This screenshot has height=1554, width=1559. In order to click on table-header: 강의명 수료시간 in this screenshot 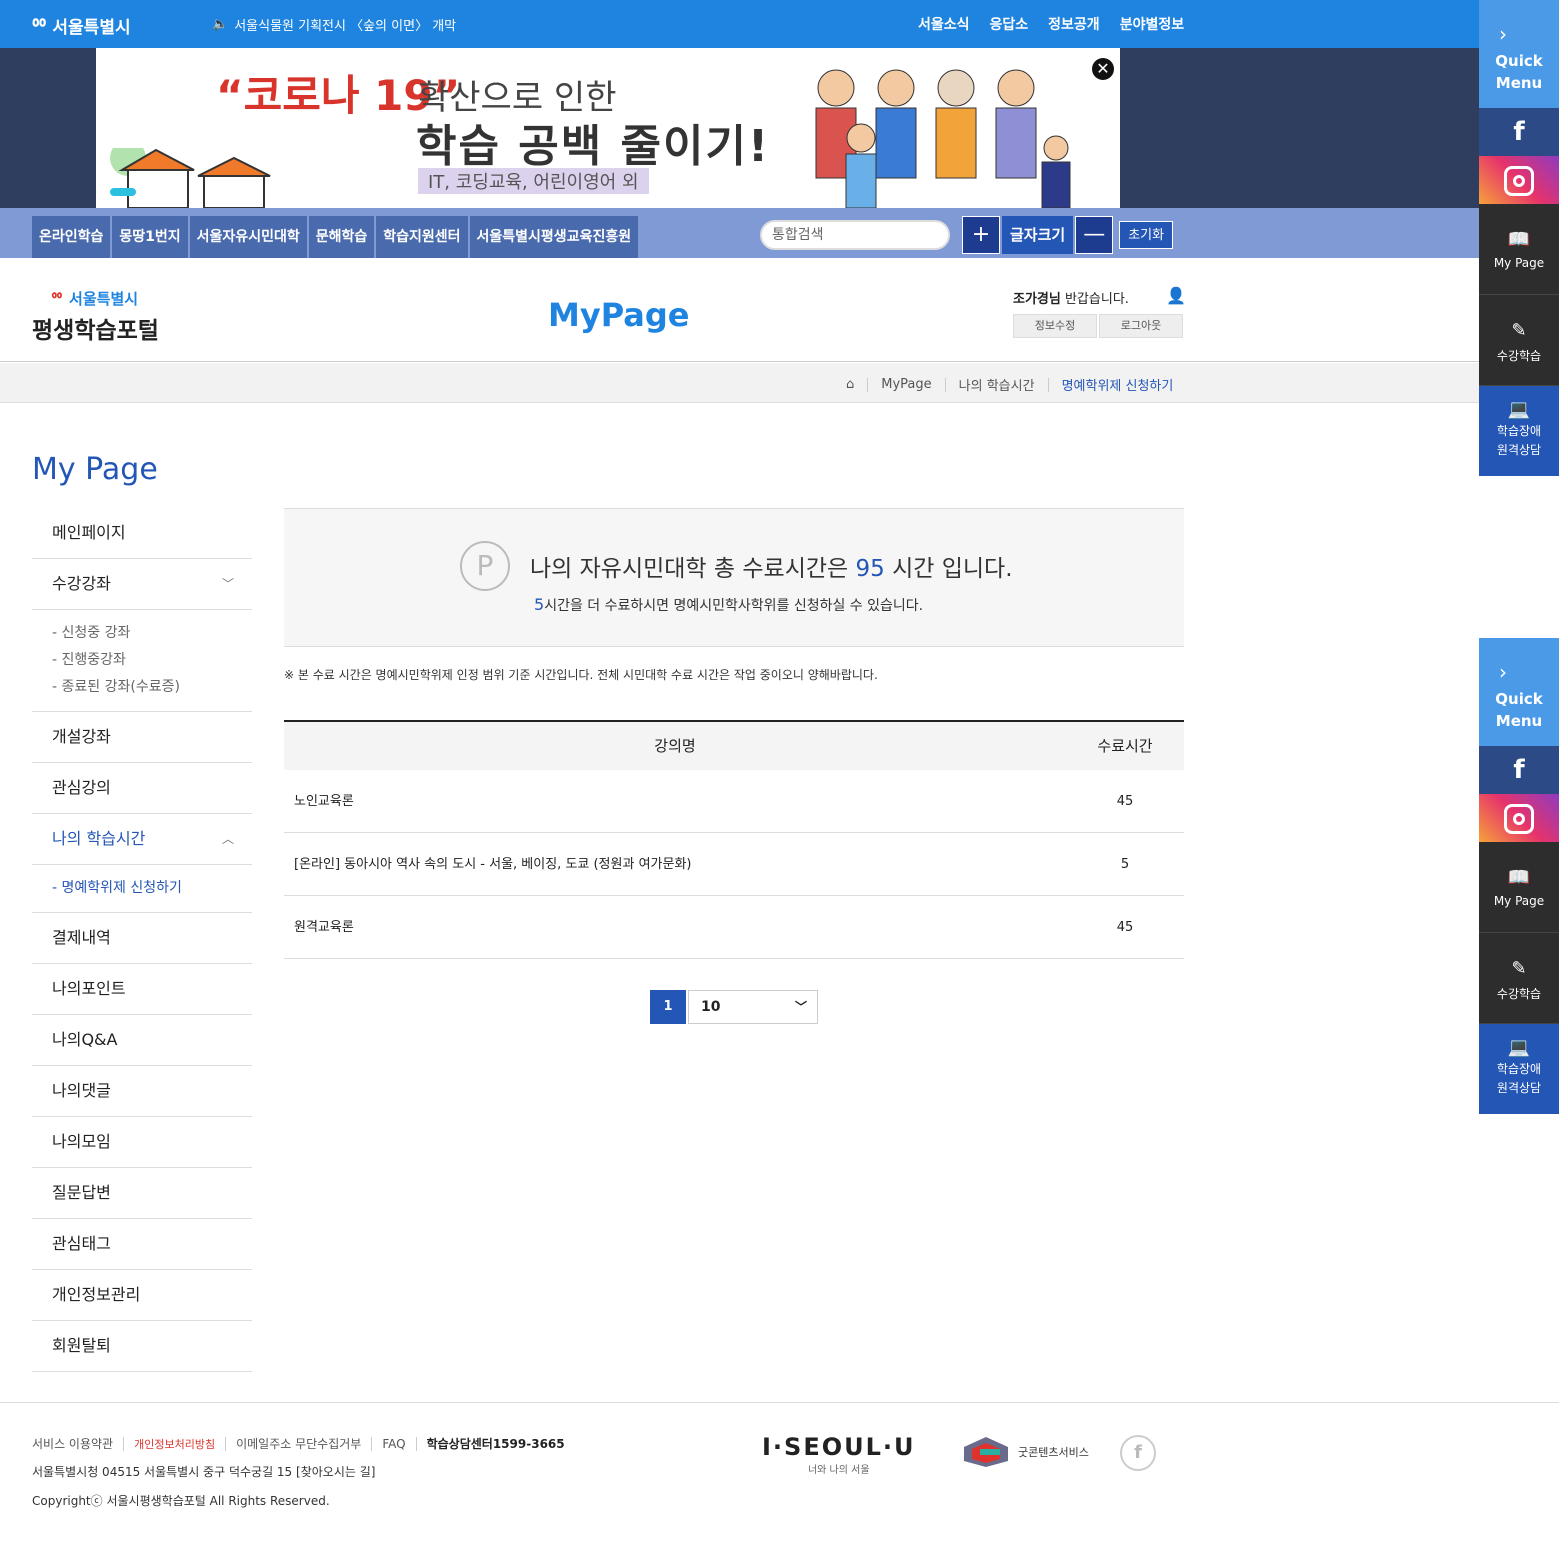, I will do `click(734, 746)`.